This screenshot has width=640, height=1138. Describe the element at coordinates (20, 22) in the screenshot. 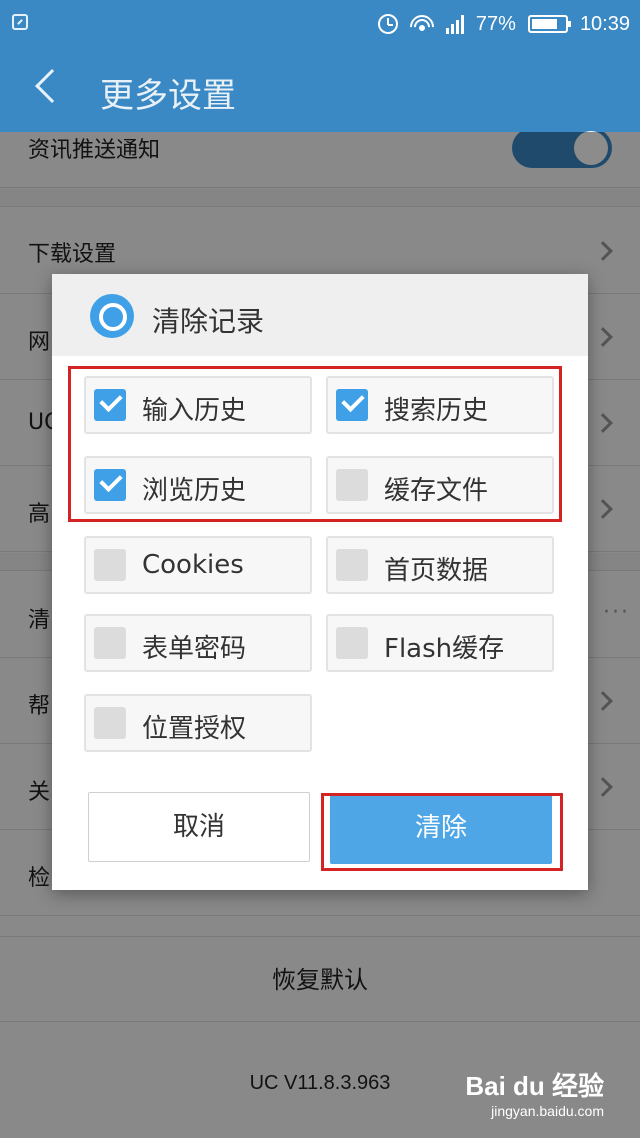

I see `screenshot-icon` at that location.